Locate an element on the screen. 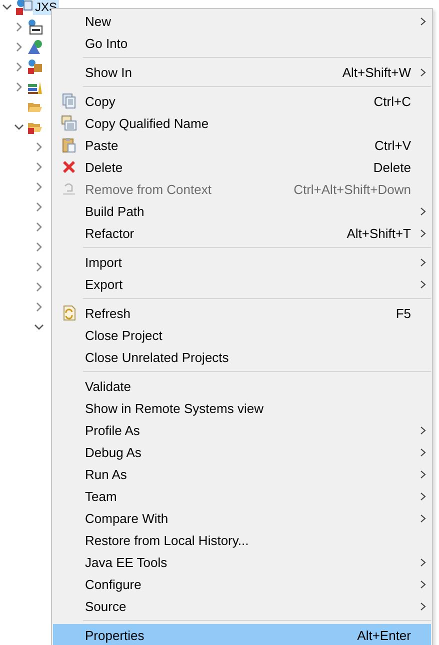  menu-item: Import is located at coordinates (242, 262).